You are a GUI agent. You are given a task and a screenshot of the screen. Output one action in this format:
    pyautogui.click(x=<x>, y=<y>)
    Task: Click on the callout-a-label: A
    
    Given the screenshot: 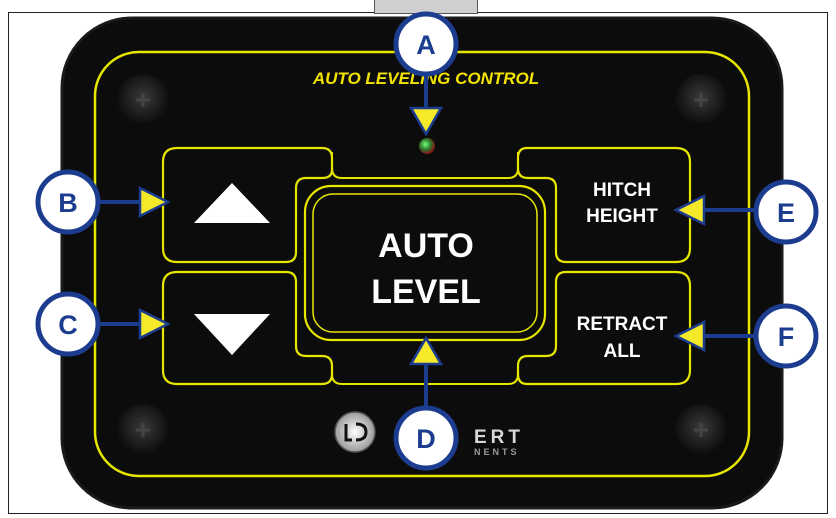 What is the action you would take?
    pyautogui.click(x=426, y=45)
    